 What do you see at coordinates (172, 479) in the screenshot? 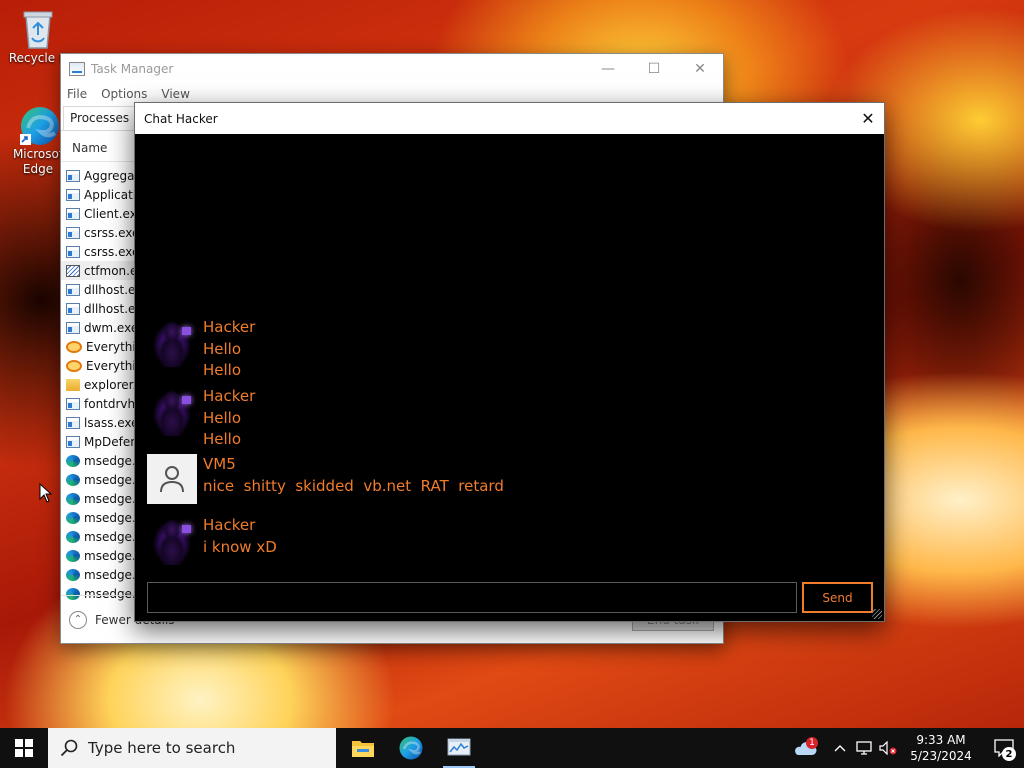
I see `user-avatar-icon` at bounding box center [172, 479].